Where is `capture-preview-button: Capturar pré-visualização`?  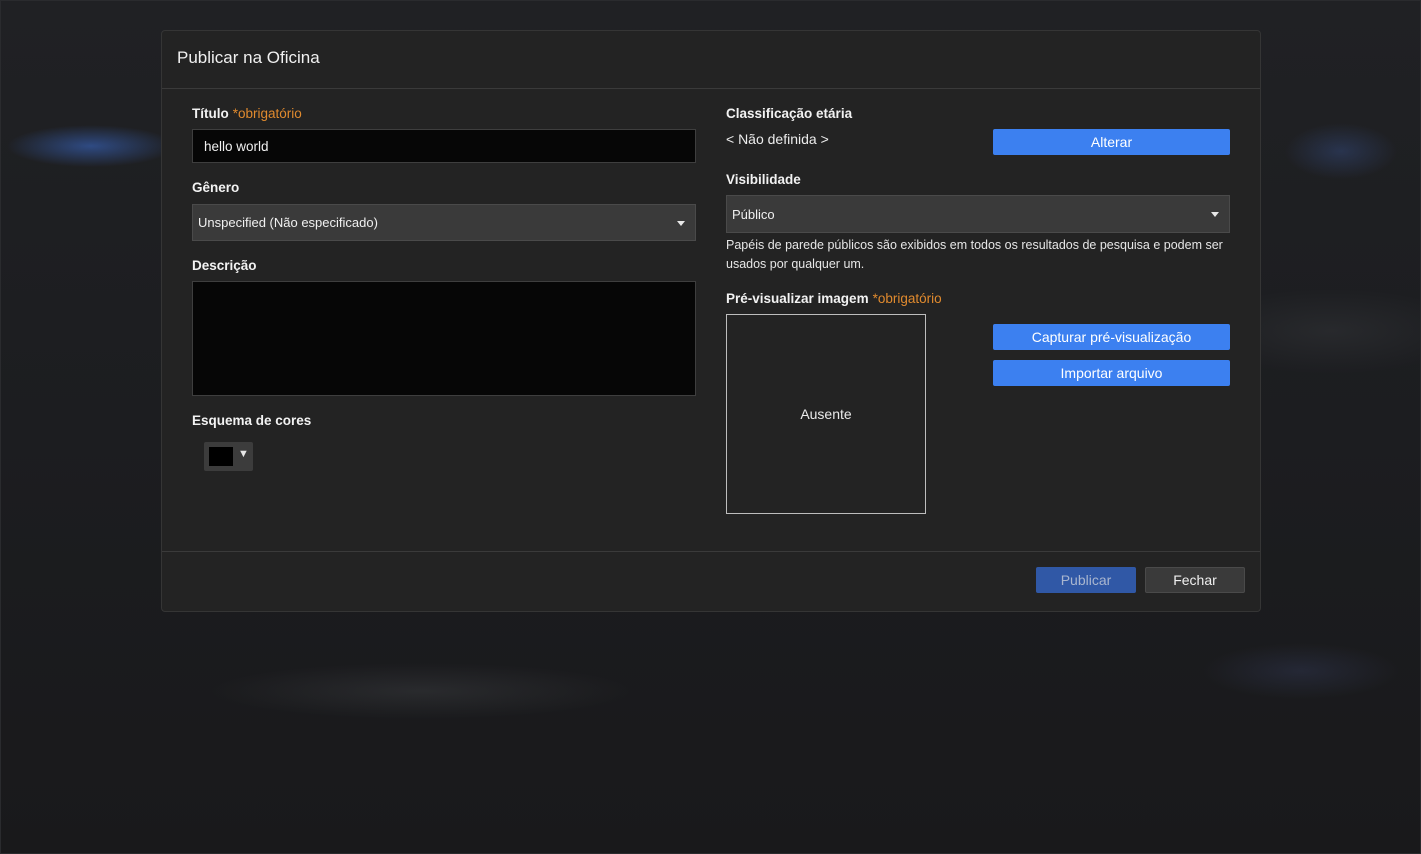 capture-preview-button: Capturar pré-visualização is located at coordinates (1111, 337).